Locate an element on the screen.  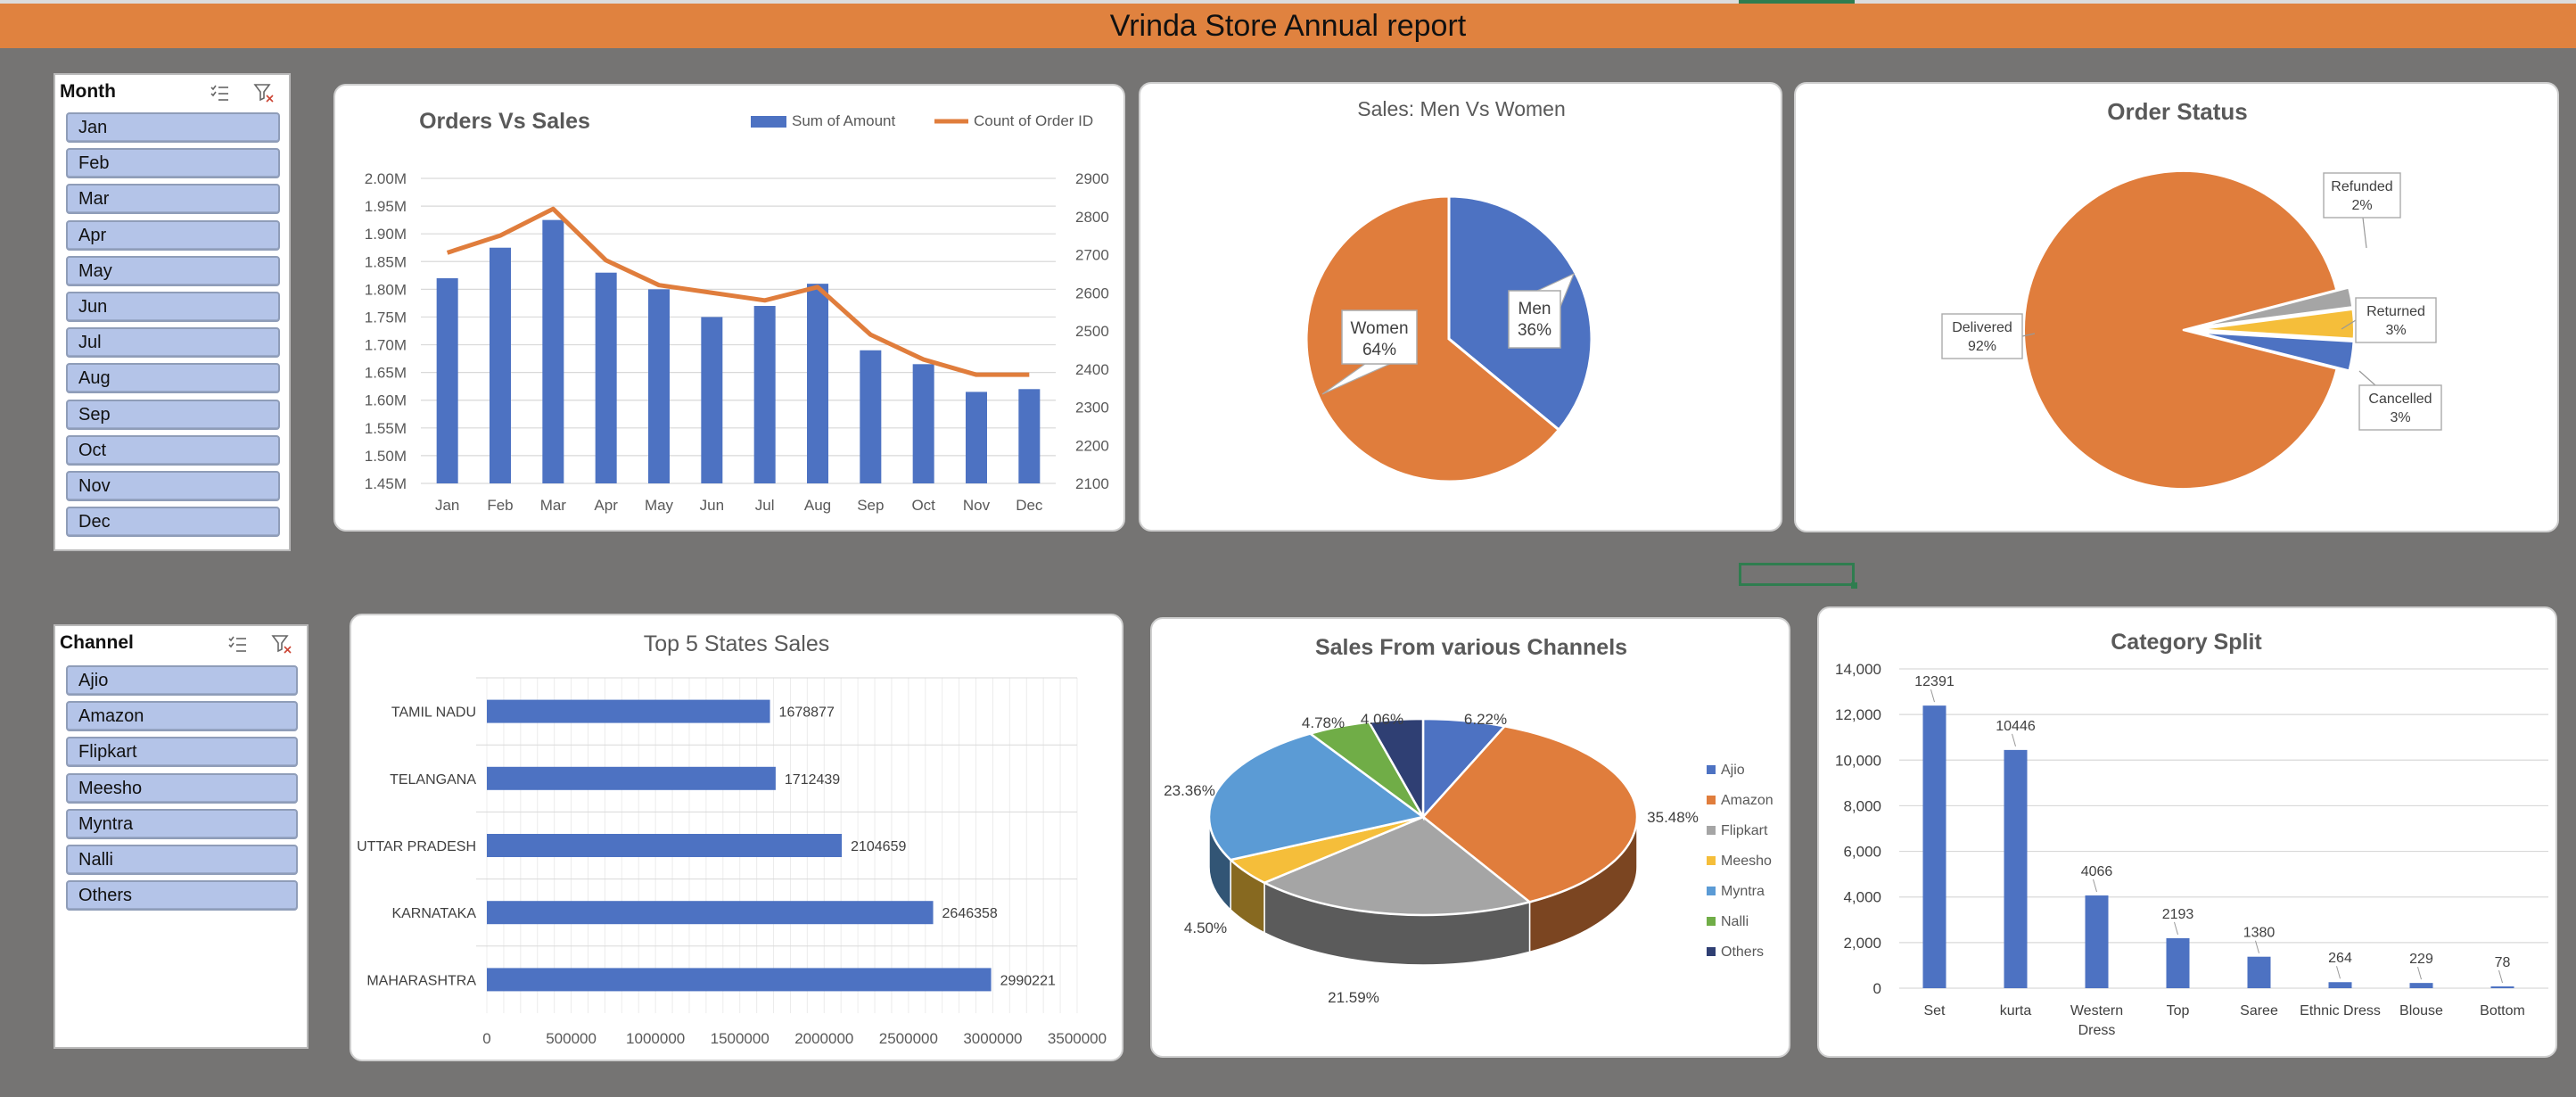
y-left-tick: 1.95M is located at coordinates (386, 206).